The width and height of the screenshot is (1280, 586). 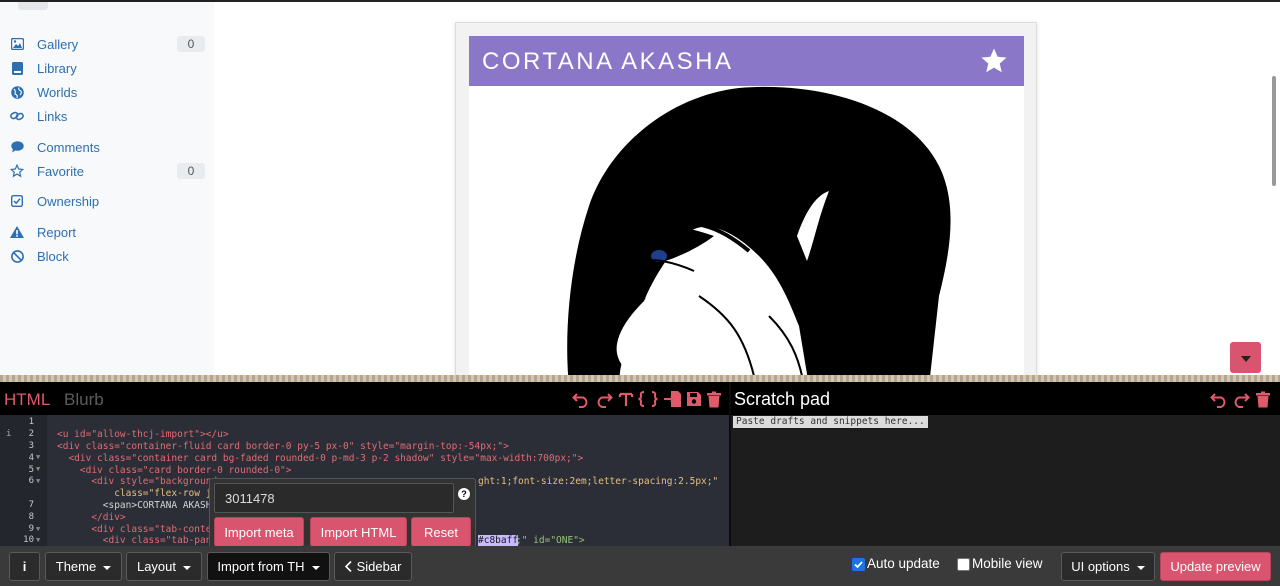 What do you see at coordinates (23, 480) in the screenshot?
I see `line-number-gutter: 1 2 3 4 5 6 7 8 9 10 i ▼ ▼ ▼ ▼ ▼` at bounding box center [23, 480].